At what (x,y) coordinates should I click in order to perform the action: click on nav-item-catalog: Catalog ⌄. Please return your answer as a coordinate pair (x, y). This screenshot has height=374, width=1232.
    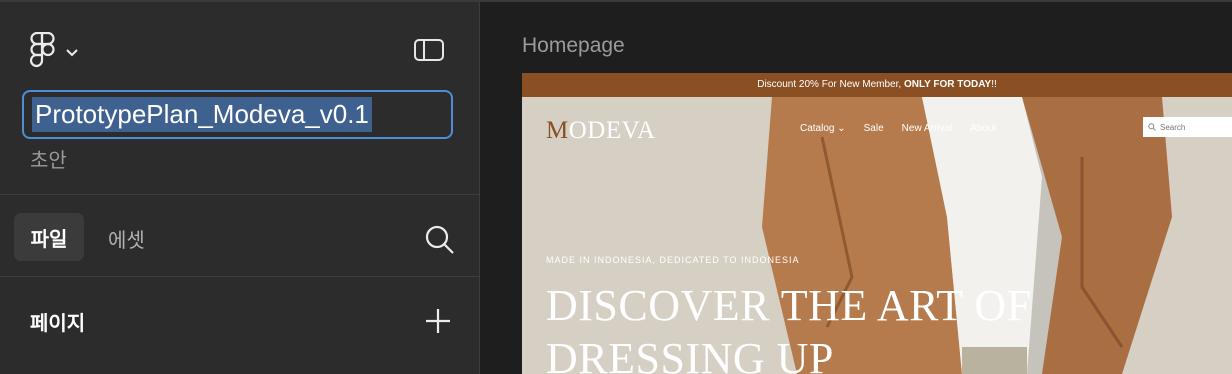
    Looking at the image, I should click on (823, 128).